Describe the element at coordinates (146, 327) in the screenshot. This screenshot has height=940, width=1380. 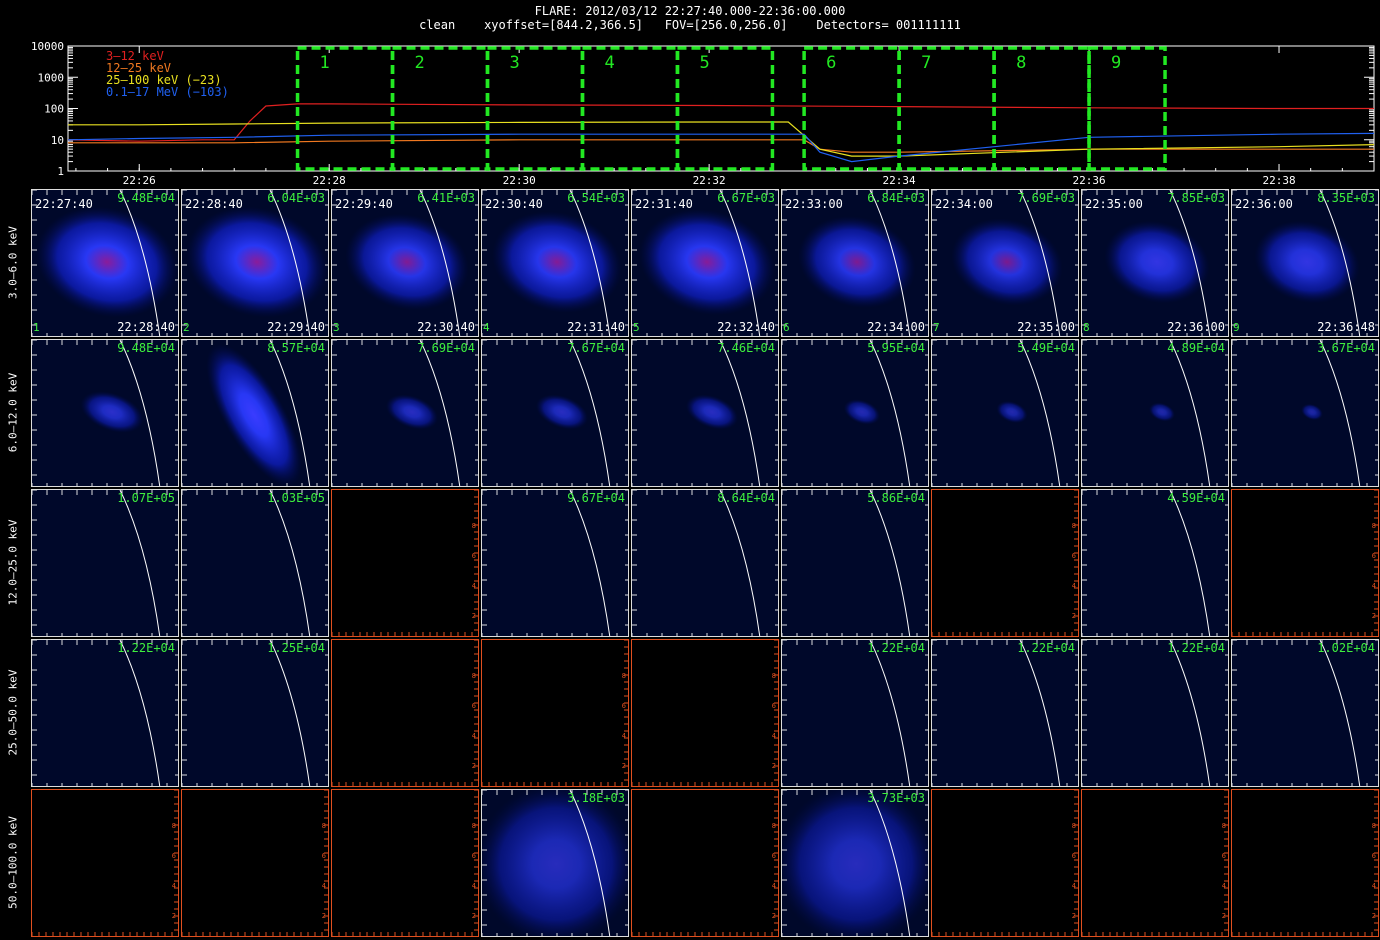
I see `interval-end-time: 22:28:40` at that location.